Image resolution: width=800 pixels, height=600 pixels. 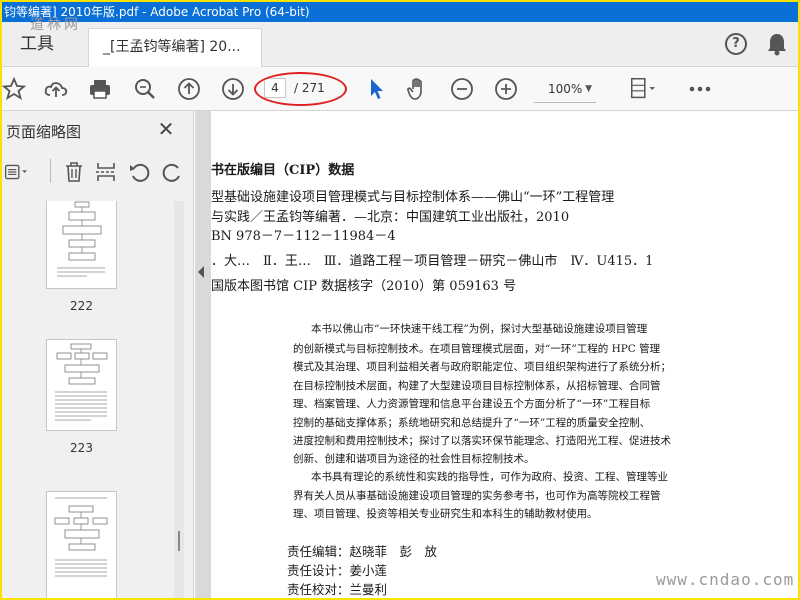 I want to click on cip-heading: 书在版编目（CIP）数据, so click(x=283, y=170).